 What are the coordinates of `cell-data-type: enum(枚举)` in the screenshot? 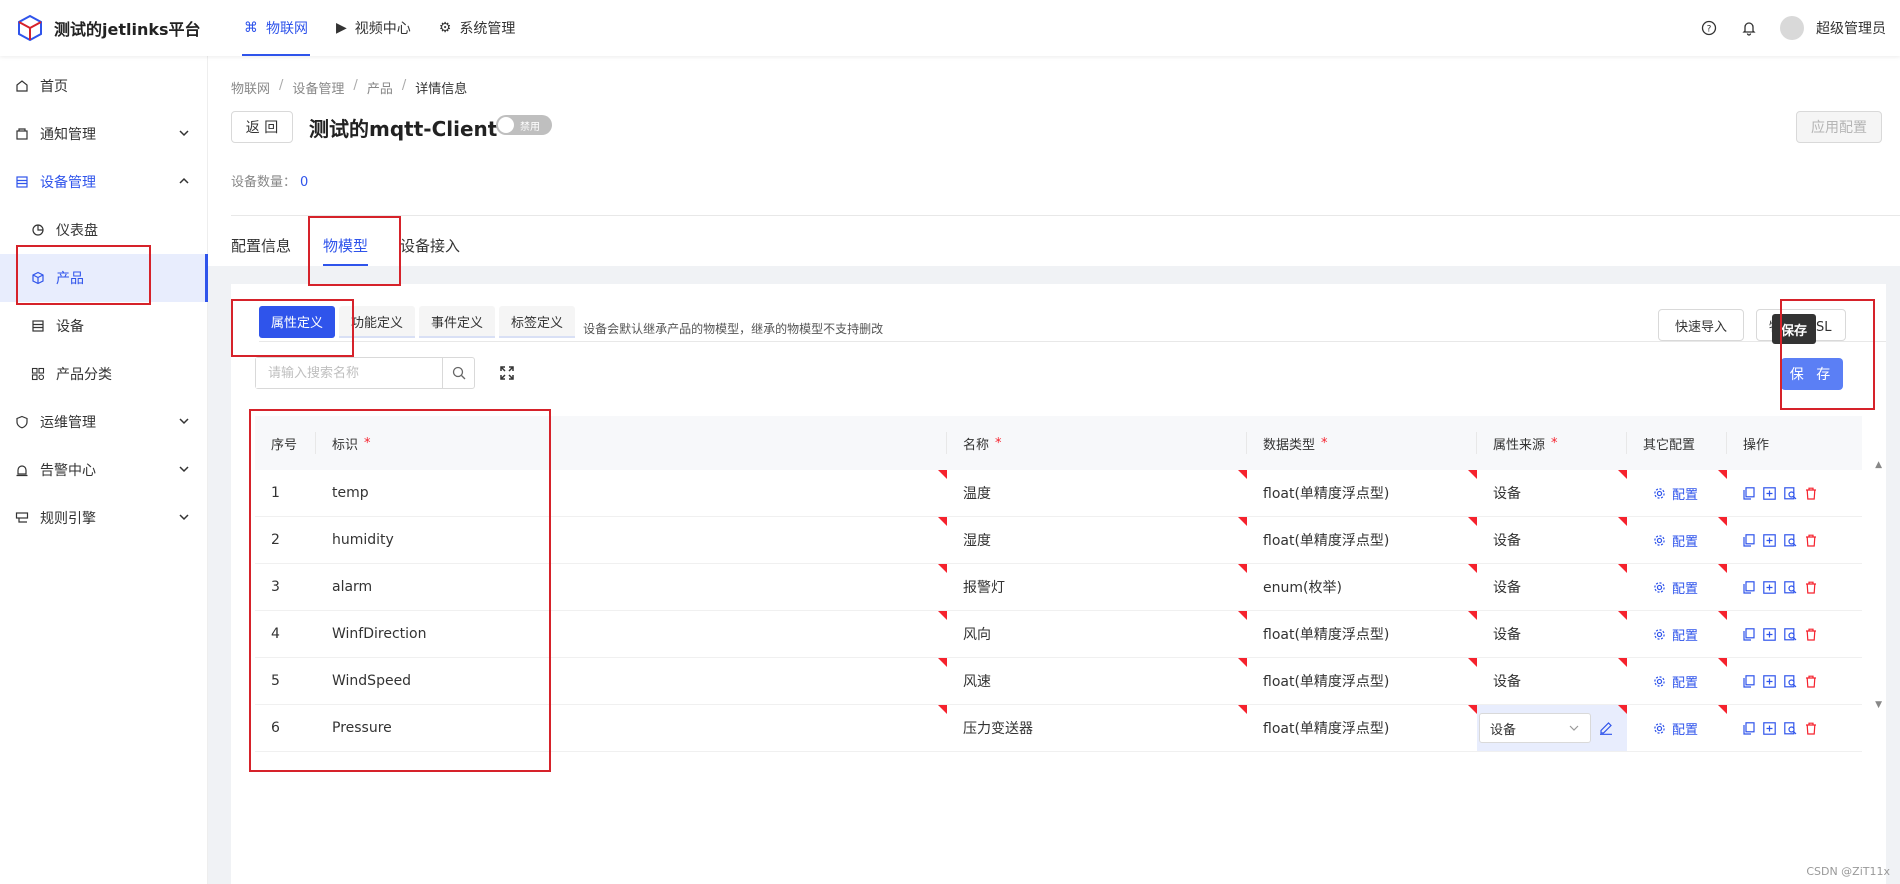 It's located at (1362, 587).